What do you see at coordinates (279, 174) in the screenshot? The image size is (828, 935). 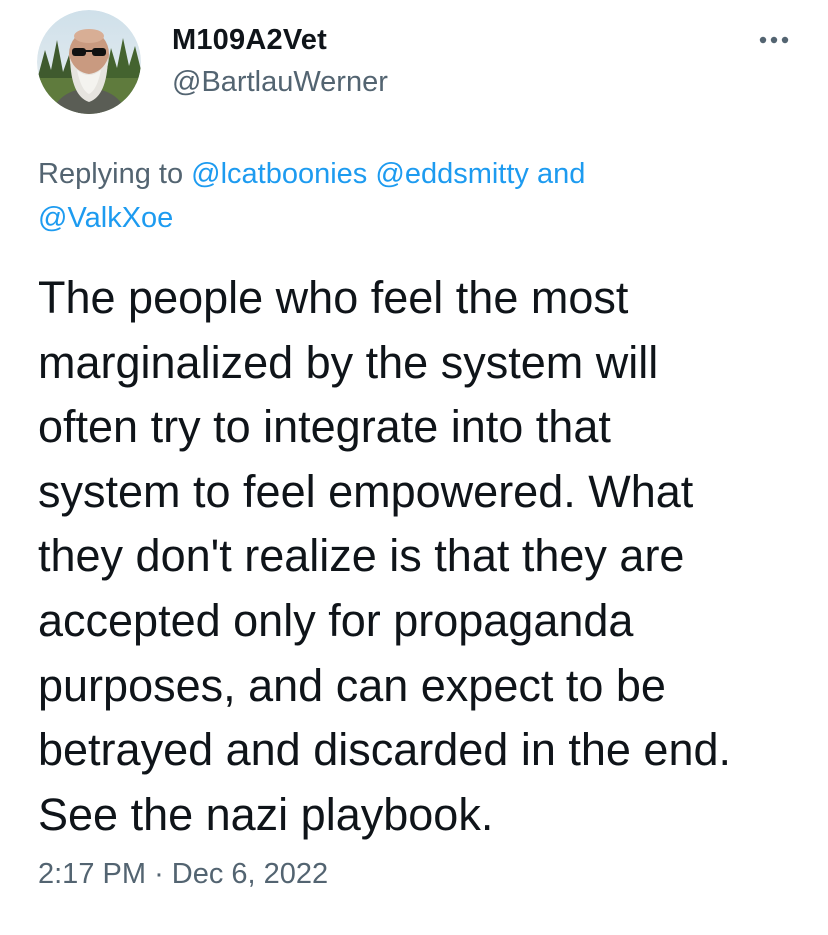 I see `mention-link-lcatboonies: @lcatboonies` at bounding box center [279, 174].